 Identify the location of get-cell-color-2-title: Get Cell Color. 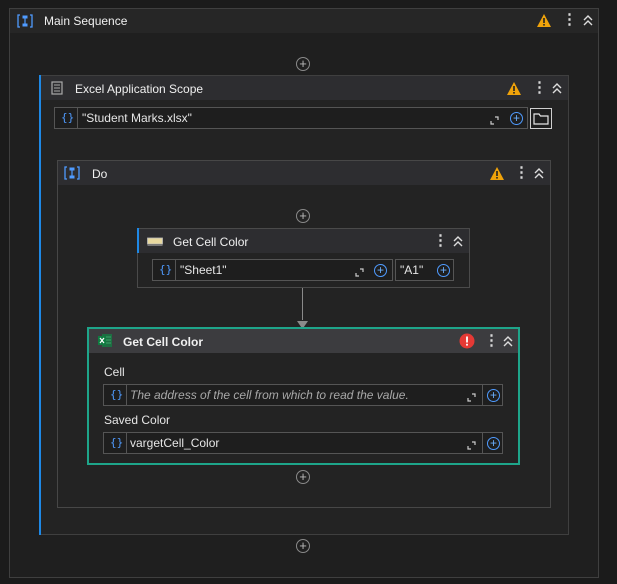
(163, 342).